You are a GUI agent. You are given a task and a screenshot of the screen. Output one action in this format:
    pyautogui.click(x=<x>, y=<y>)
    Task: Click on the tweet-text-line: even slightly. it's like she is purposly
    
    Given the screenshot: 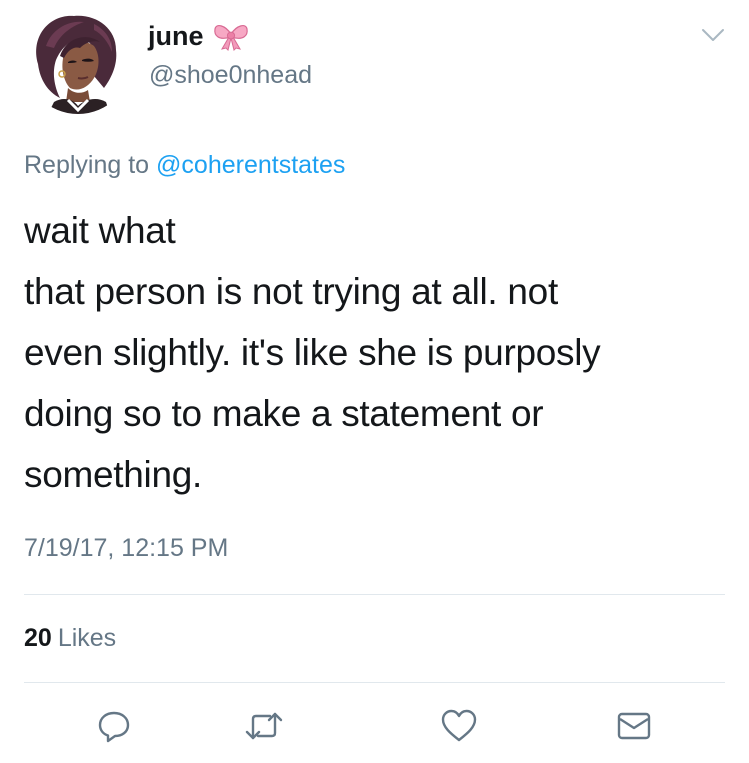 What is the action you would take?
    pyautogui.click(x=312, y=352)
    